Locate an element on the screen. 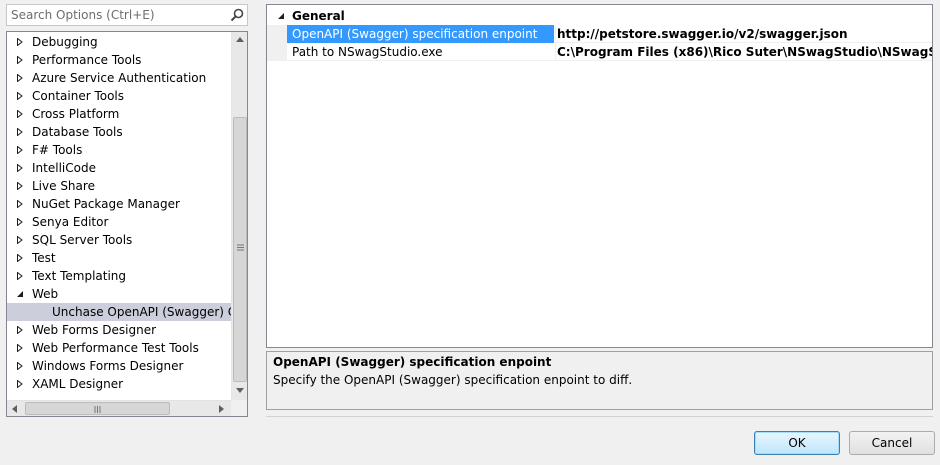 Image resolution: width=940 pixels, height=465 pixels. tree-item-test: Test is located at coordinates (119, 258).